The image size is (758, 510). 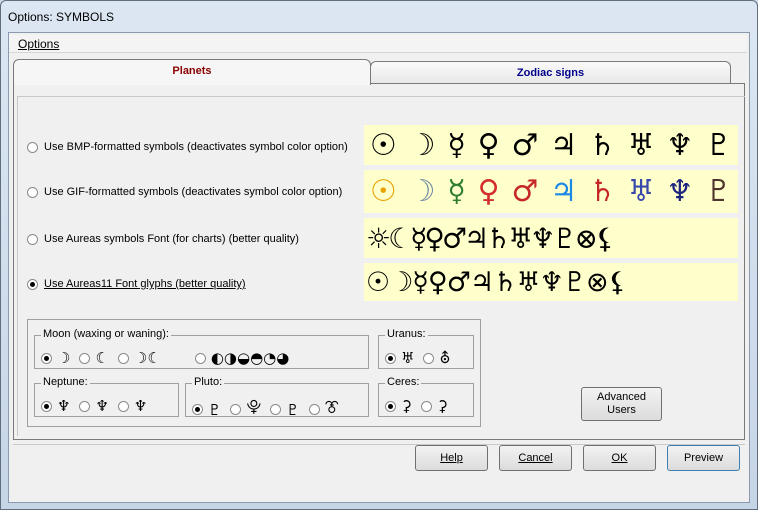 I want to click on advanced-users-button: Advanced Users, so click(x=621, y=404).